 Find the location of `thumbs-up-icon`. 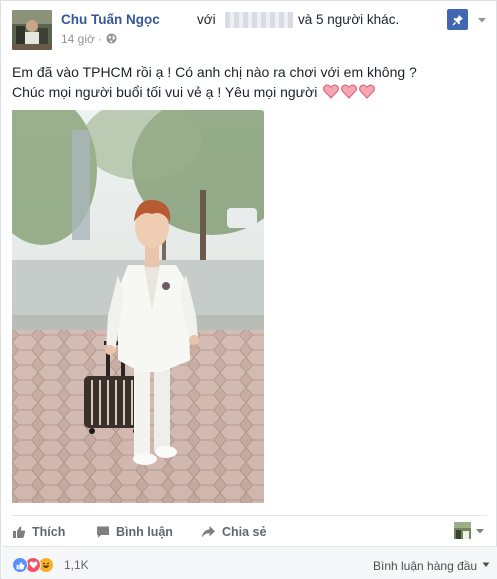

thumbs-up-icon is located at coordinates (19, 532).